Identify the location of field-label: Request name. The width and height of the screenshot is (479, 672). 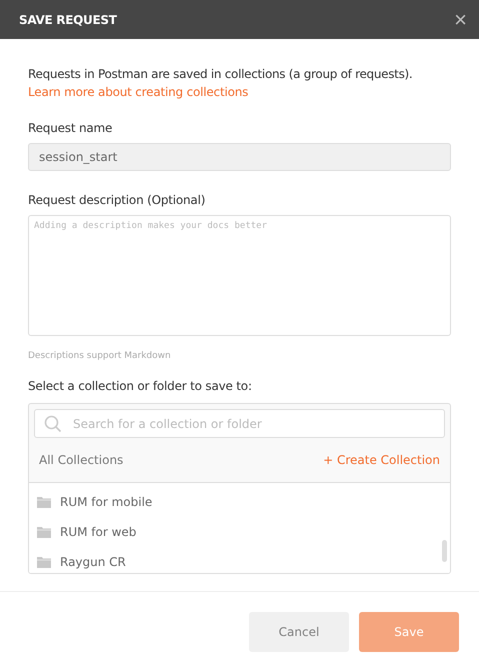
(71, 128).